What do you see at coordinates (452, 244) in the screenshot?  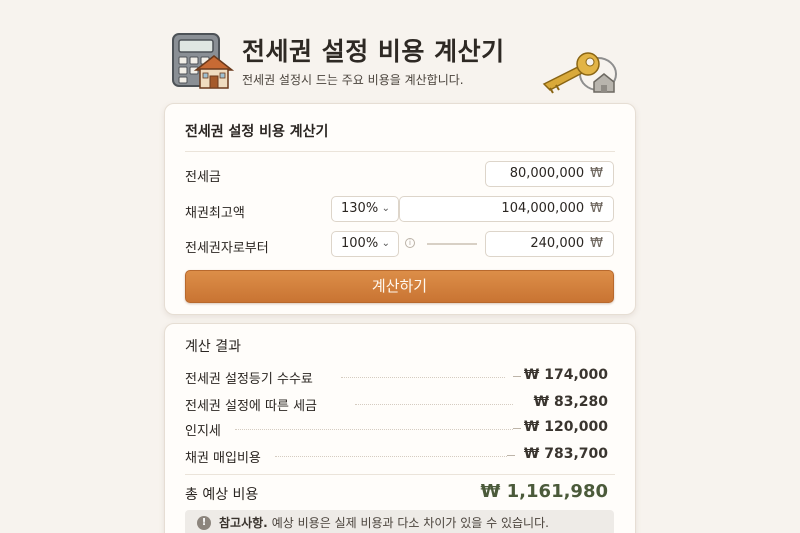 I see `rate-slider` at bounding box center [452, 244].